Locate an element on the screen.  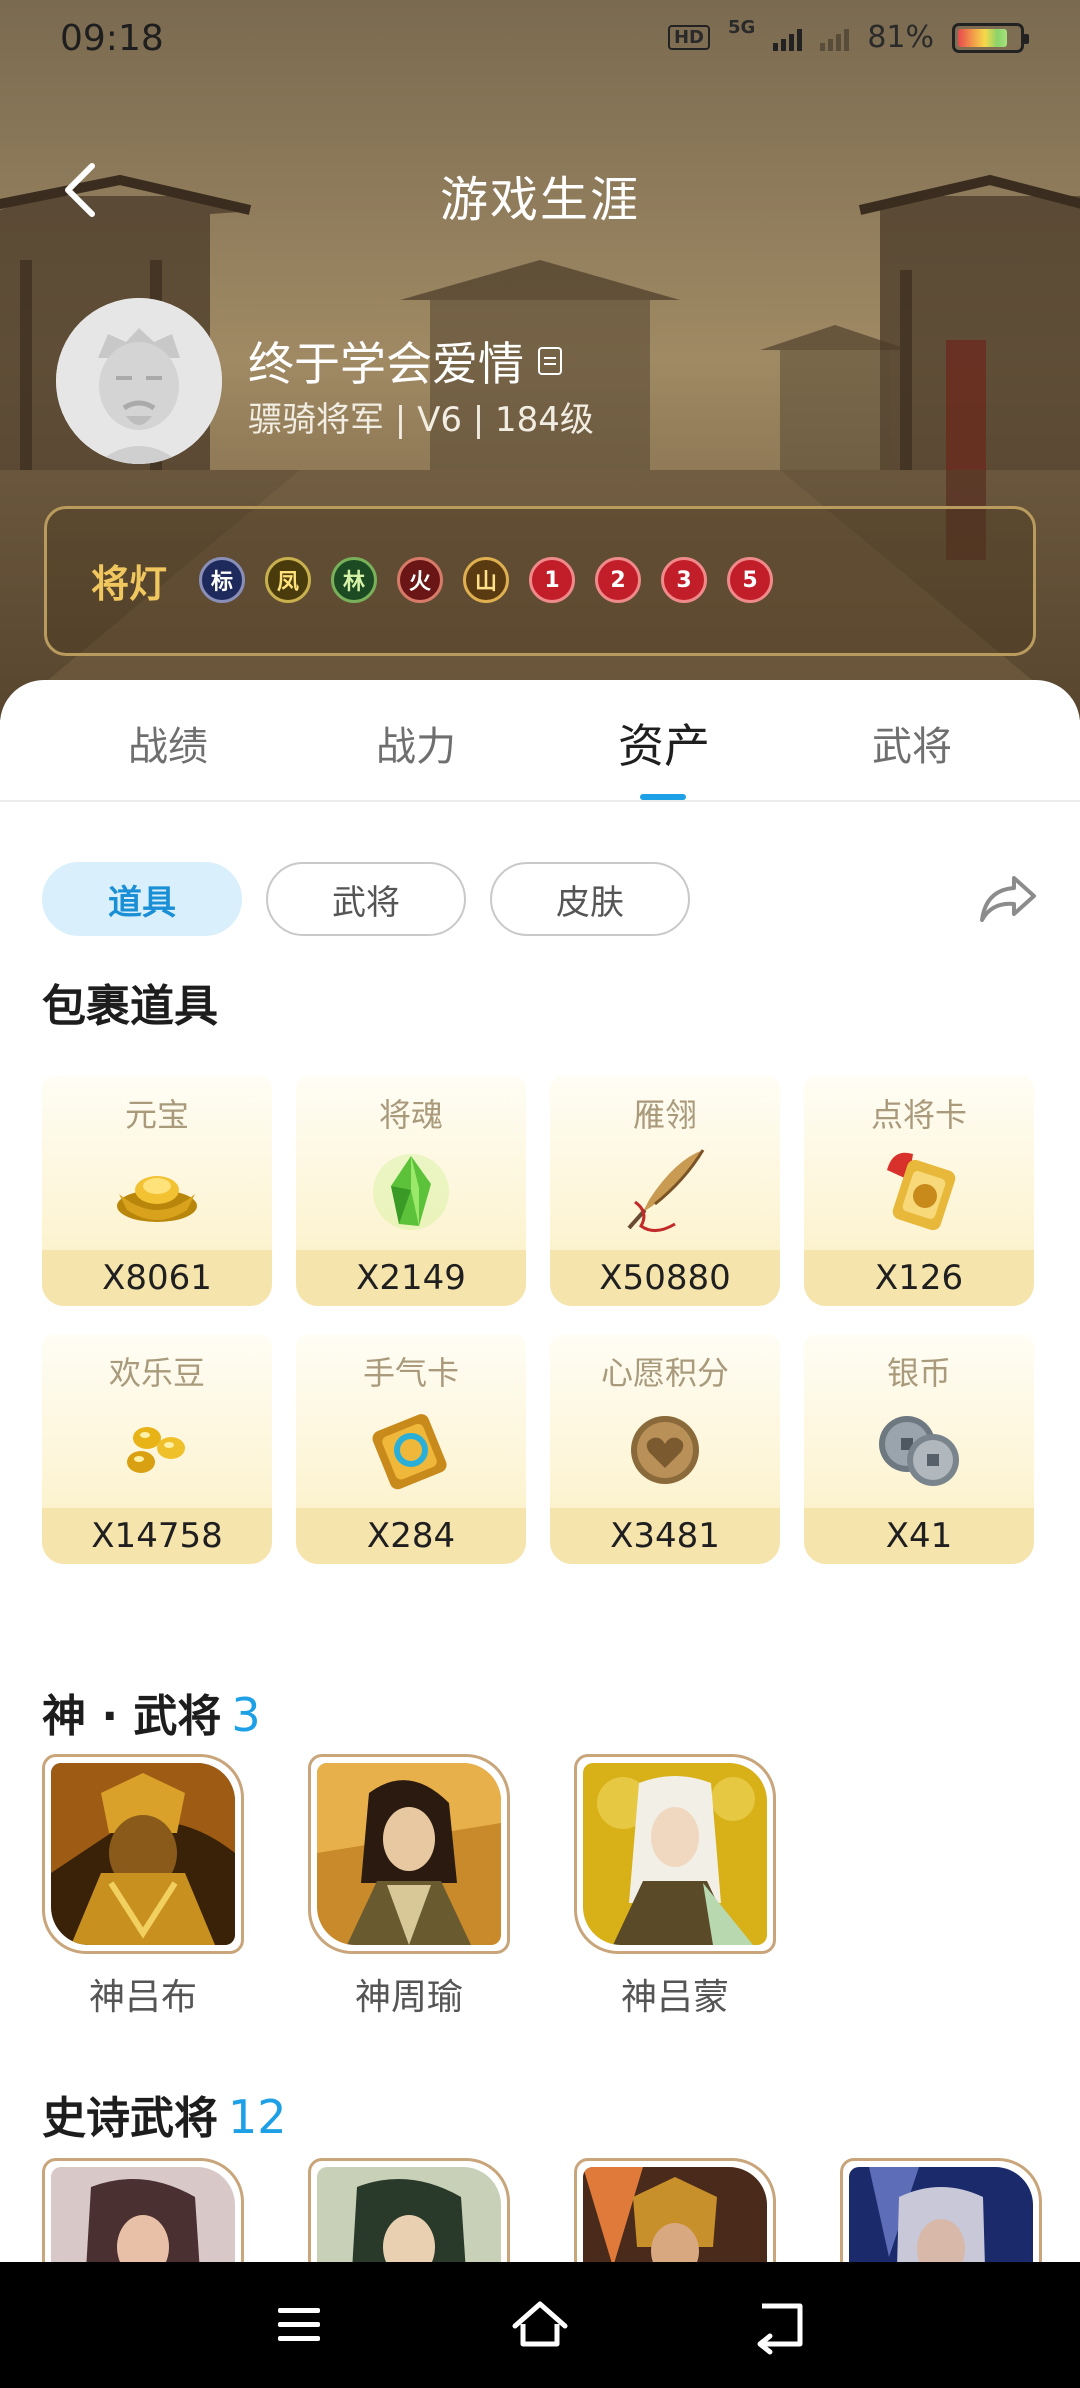
home-icon is located at coordinates (540, 2325).